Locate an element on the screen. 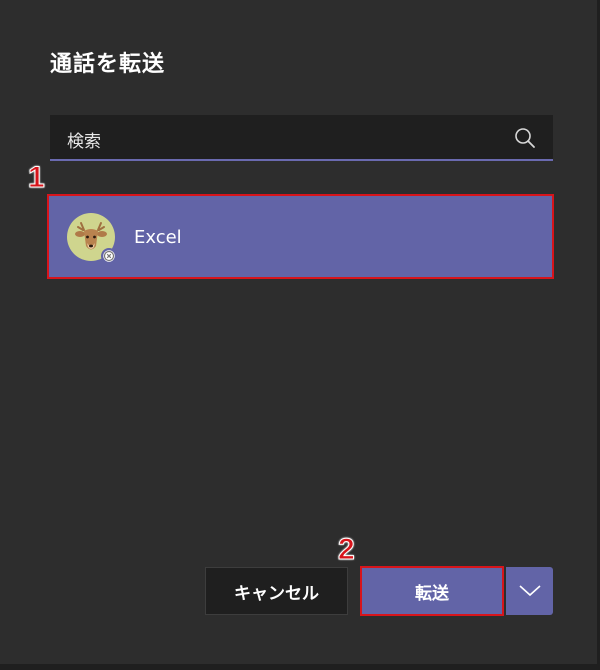 This screenshot has width=600, height=670. search-box: 検索 is located at coordinates (301, 138).